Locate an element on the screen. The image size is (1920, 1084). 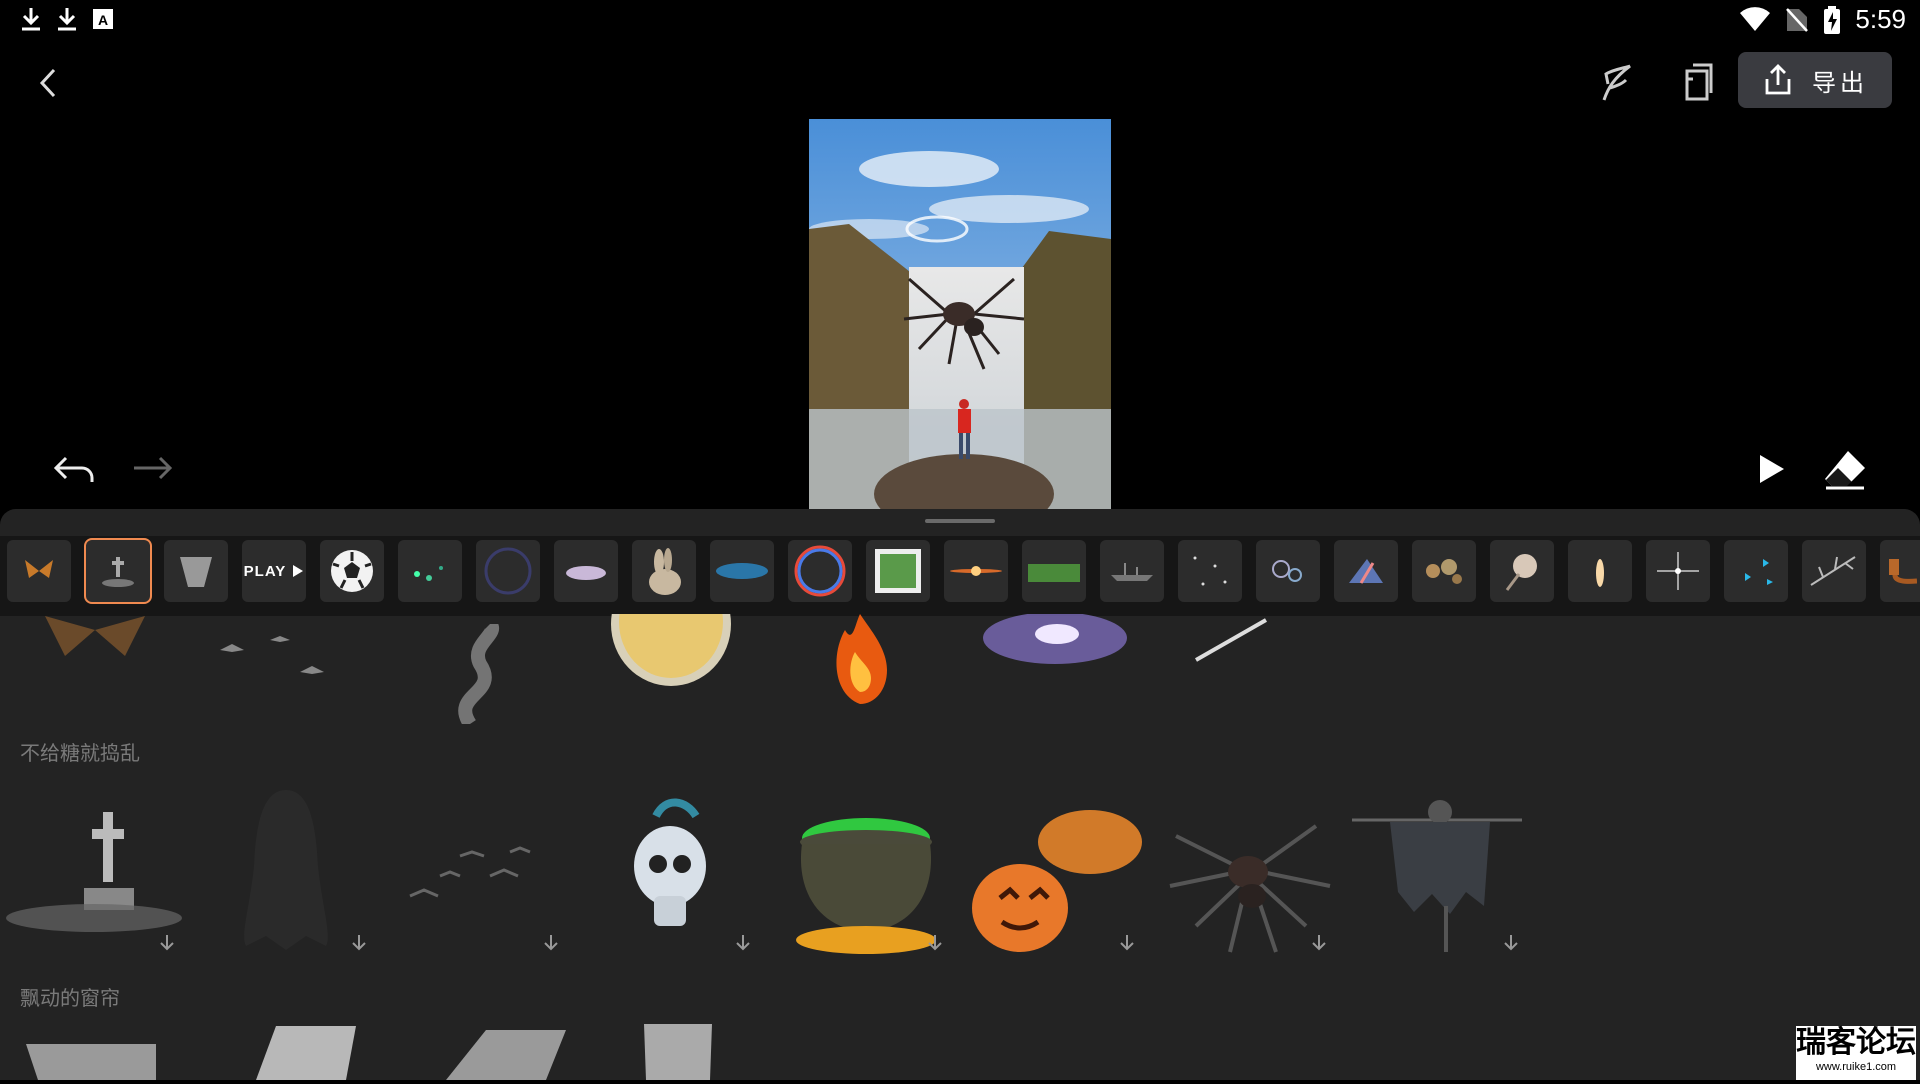
asset-ghost is located at coordinates (286, 871).